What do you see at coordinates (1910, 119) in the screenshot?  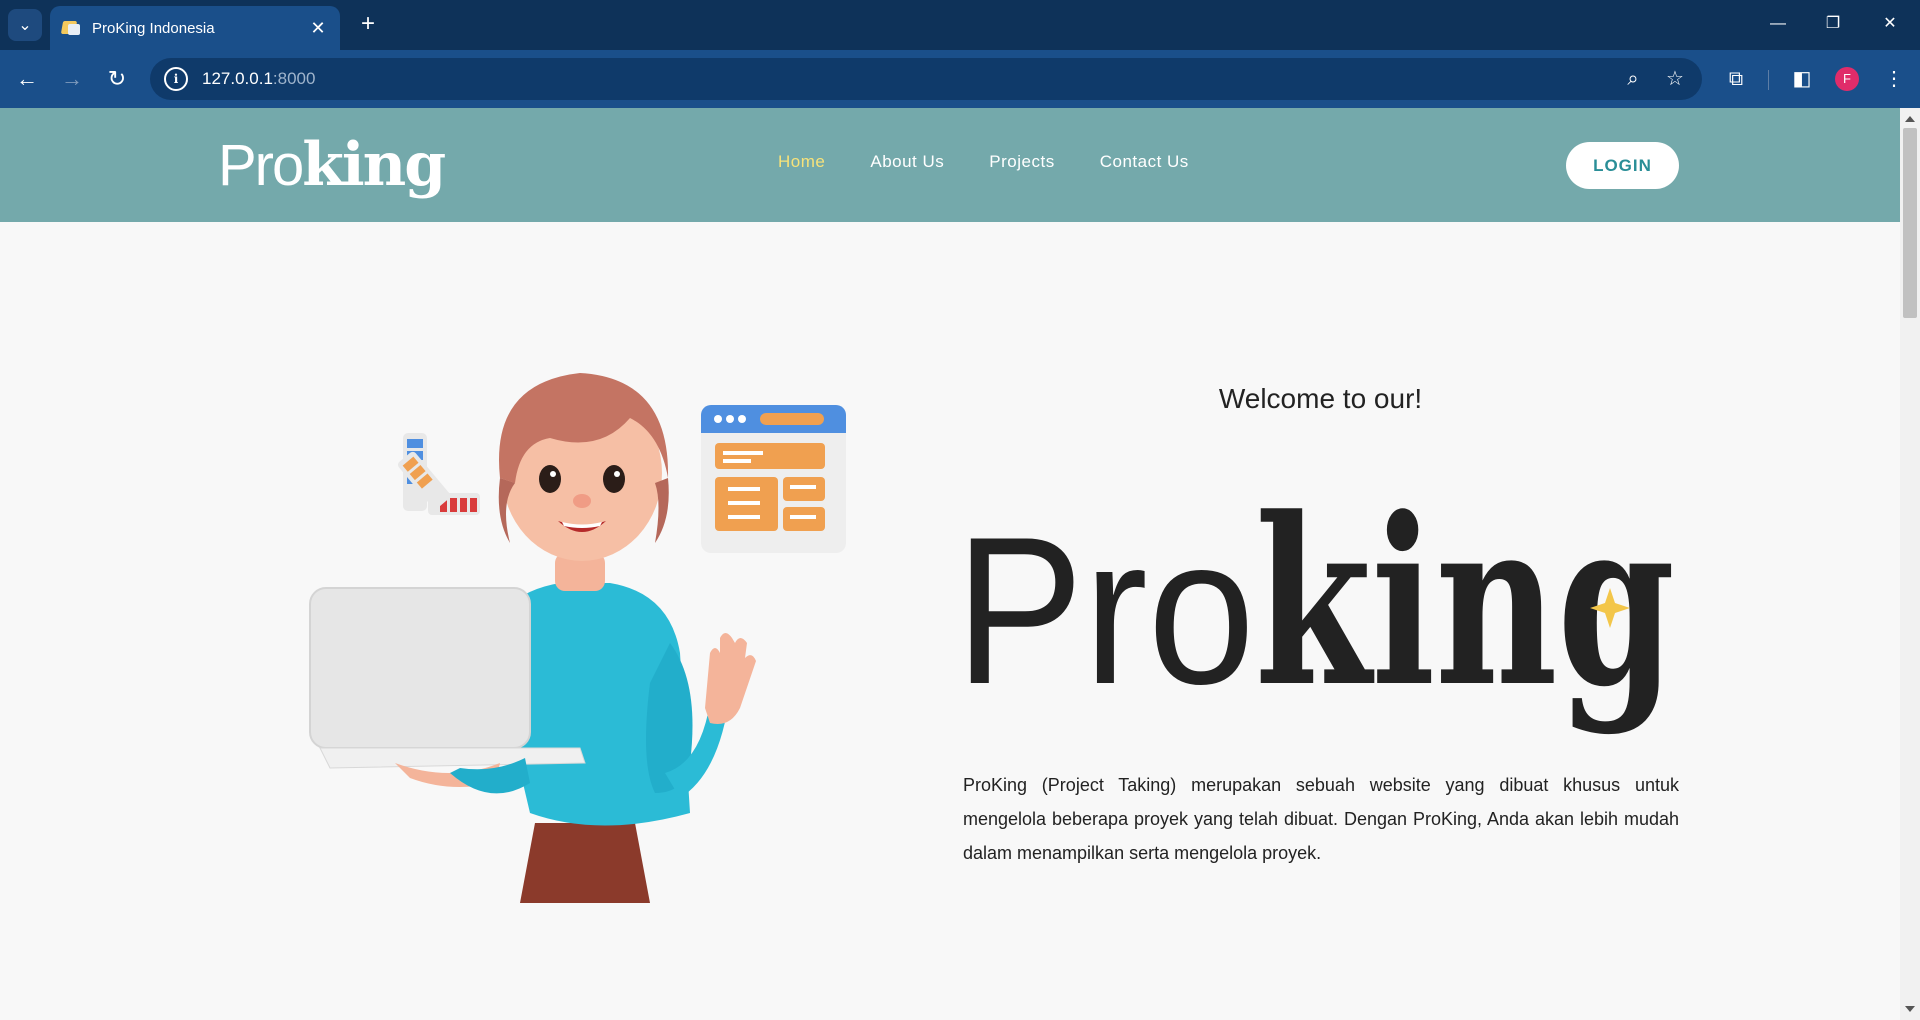 I see `scroll-up-arrow-icon` at bounding box center [1910, 119].